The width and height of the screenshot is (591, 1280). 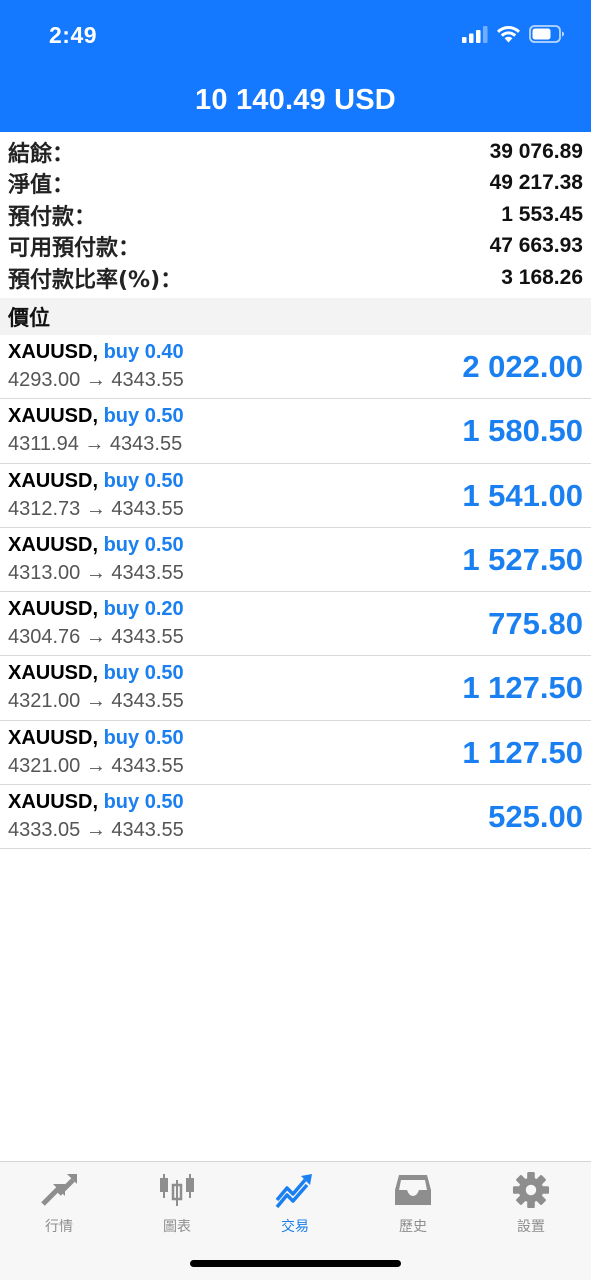 What do you see at coordinates (295, 247) in the screenshot?
I see `summary-row-free-margin: 可用預付款： 47 663.93` at bounding box center [295, 247].